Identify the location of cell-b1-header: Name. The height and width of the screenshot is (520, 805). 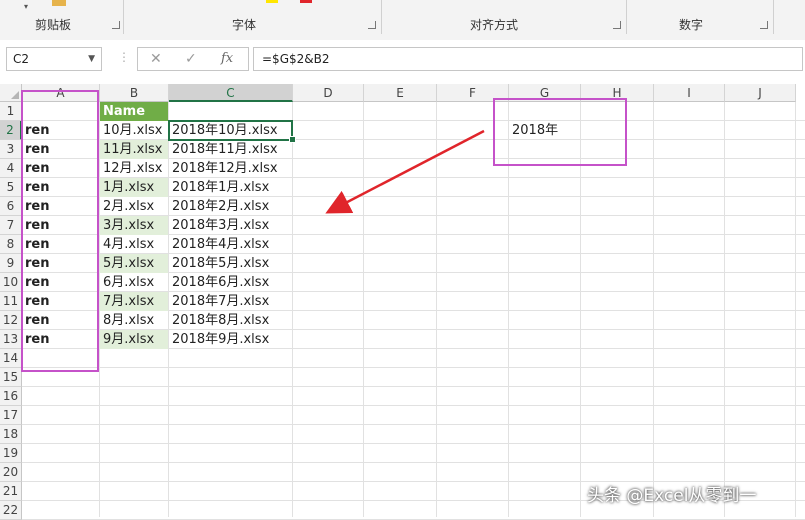
(134, 111).